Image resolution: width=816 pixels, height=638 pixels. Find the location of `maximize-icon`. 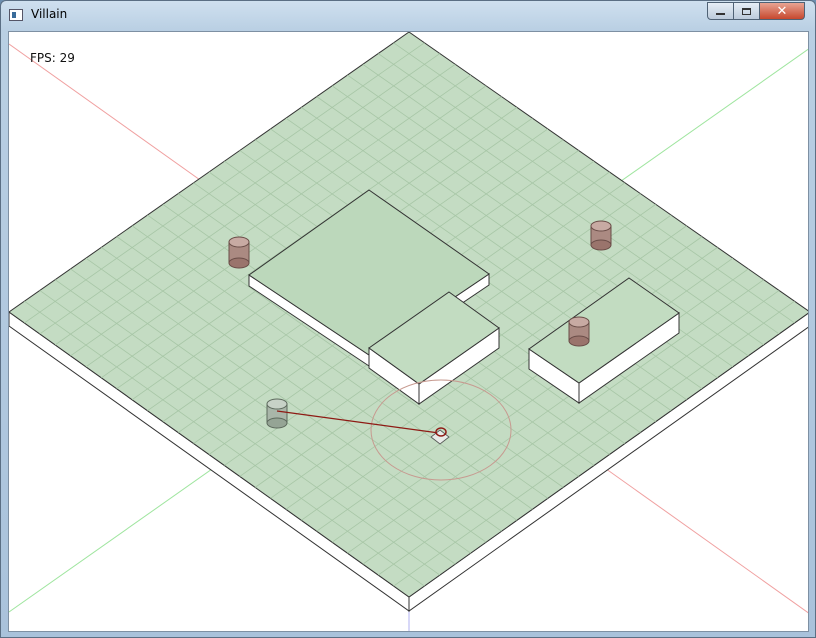

maximize-icon is located at coordinates (746, 11).